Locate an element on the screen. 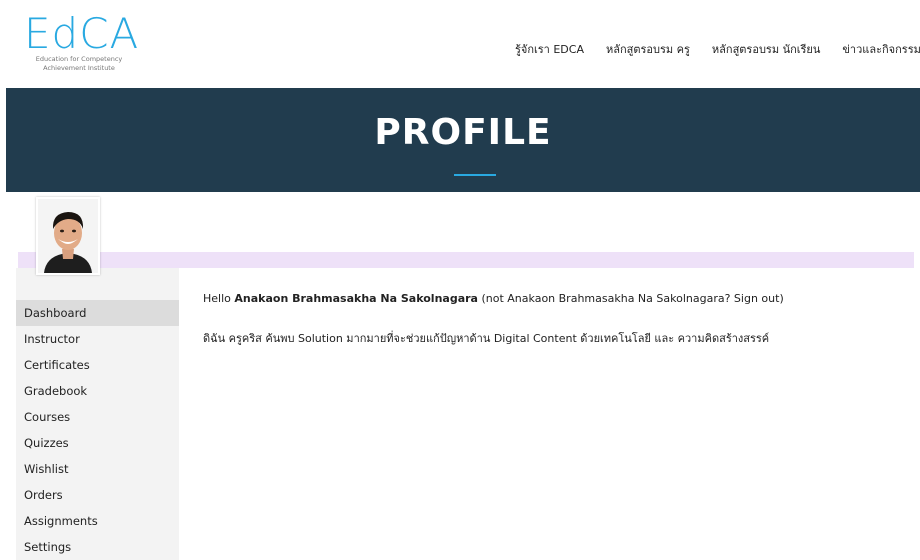 This screenshot has height=560, width=920. avatar-photo is located at coordinates (68, 236).